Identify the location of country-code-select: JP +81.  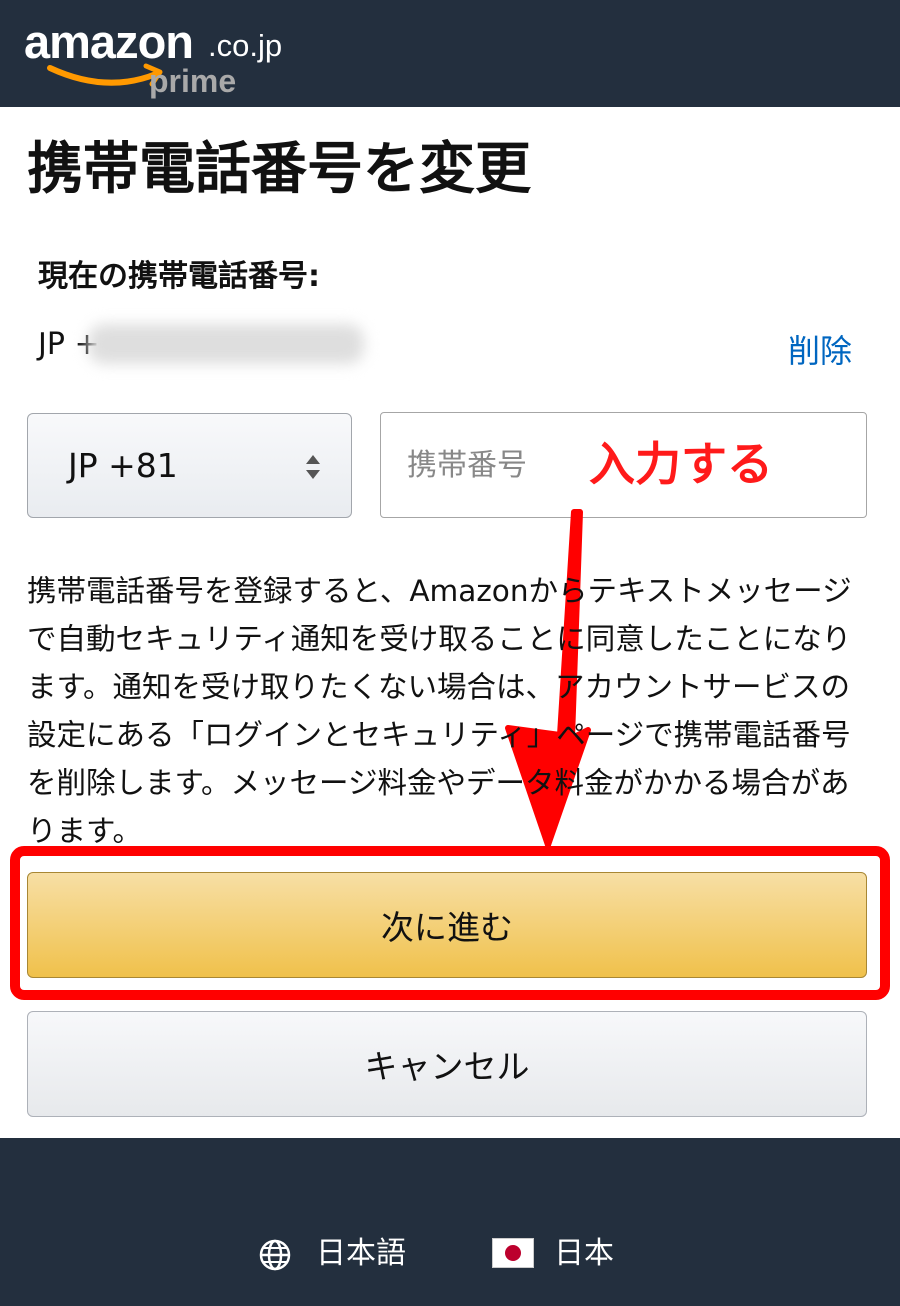
(189, 465).